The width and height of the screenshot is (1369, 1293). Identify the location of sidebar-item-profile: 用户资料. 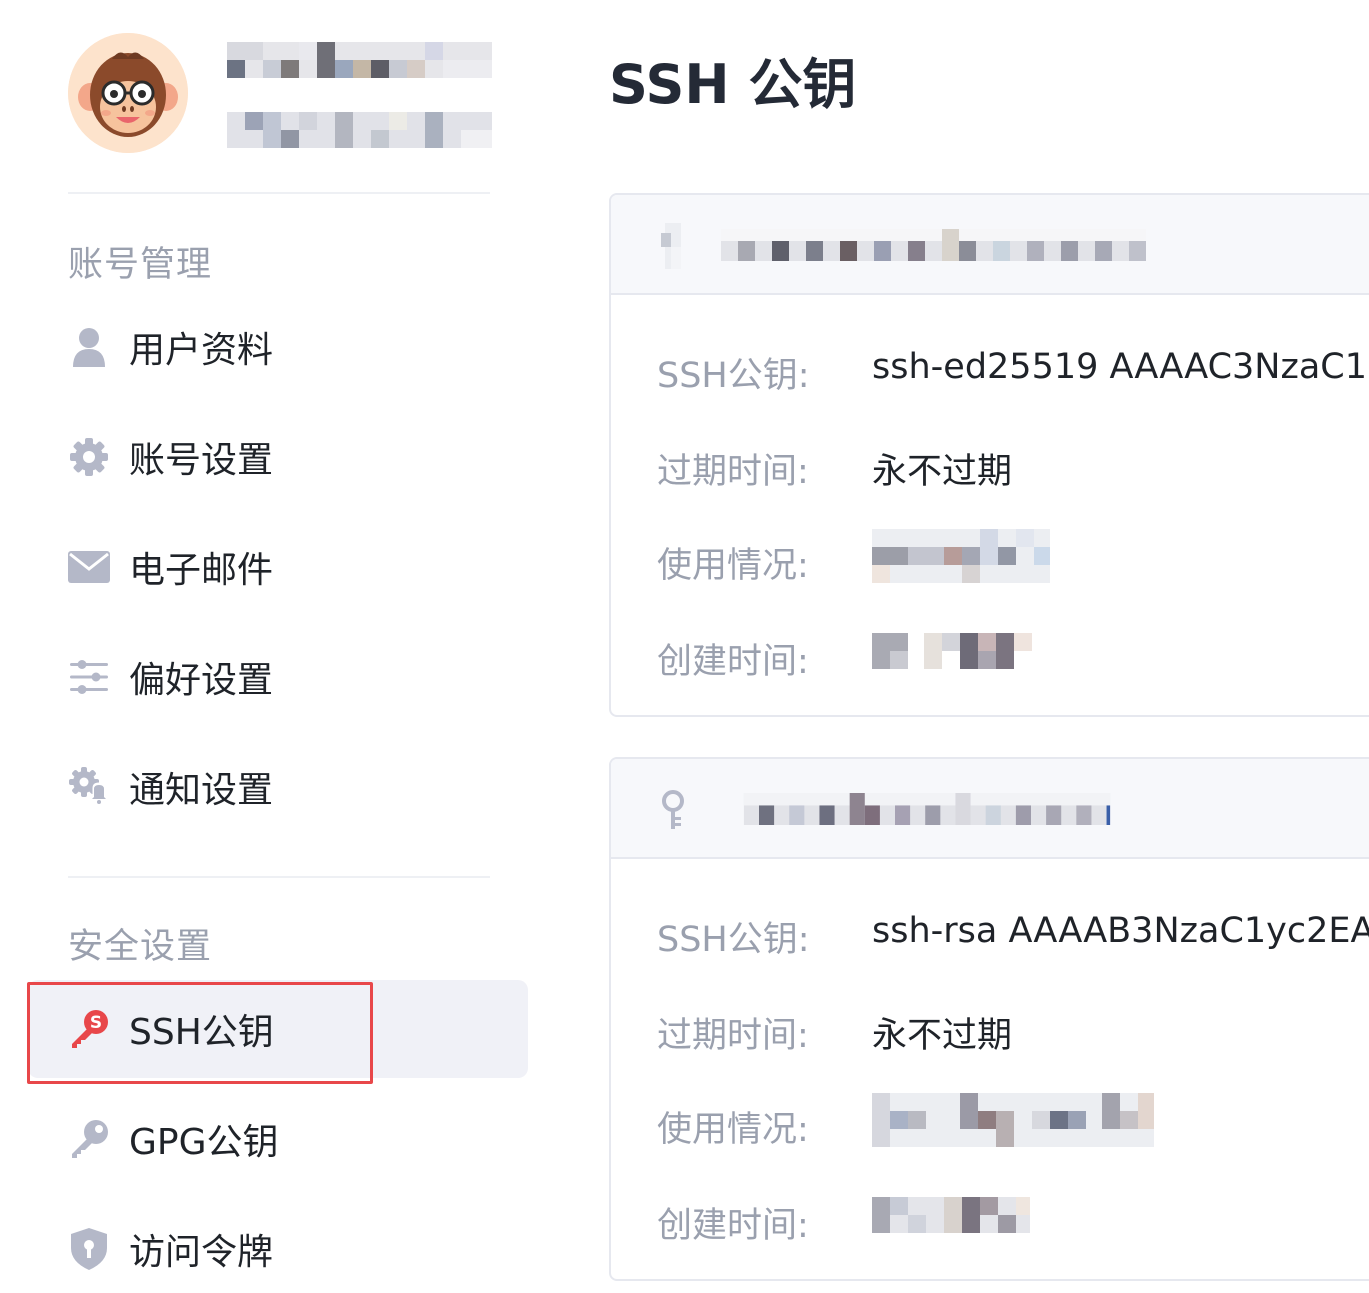
(278, 347).